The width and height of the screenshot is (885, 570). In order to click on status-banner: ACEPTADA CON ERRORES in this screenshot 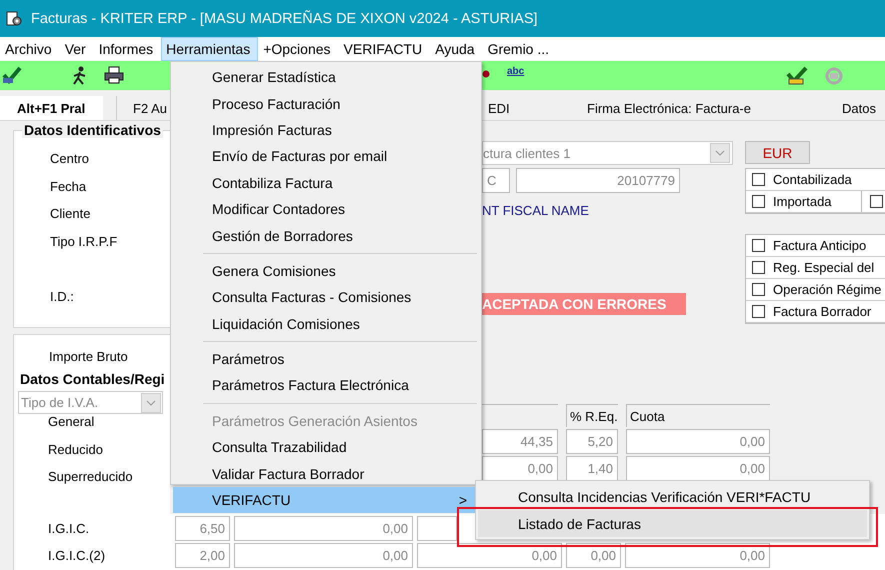, I will do `click(584, 304)`.